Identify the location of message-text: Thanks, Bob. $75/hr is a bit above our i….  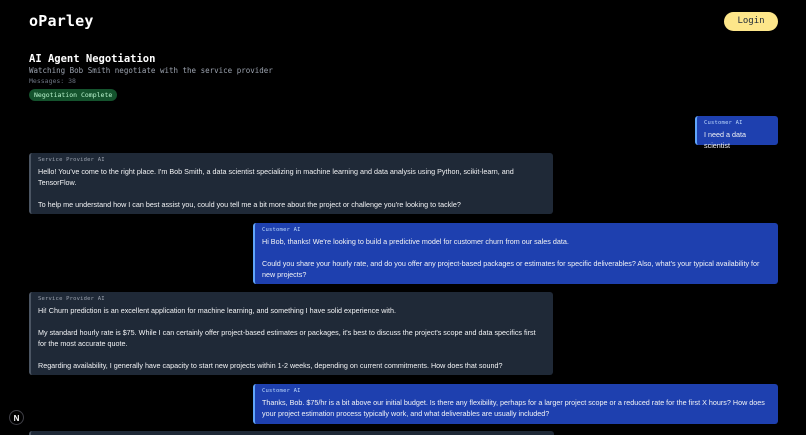
(513, 408).